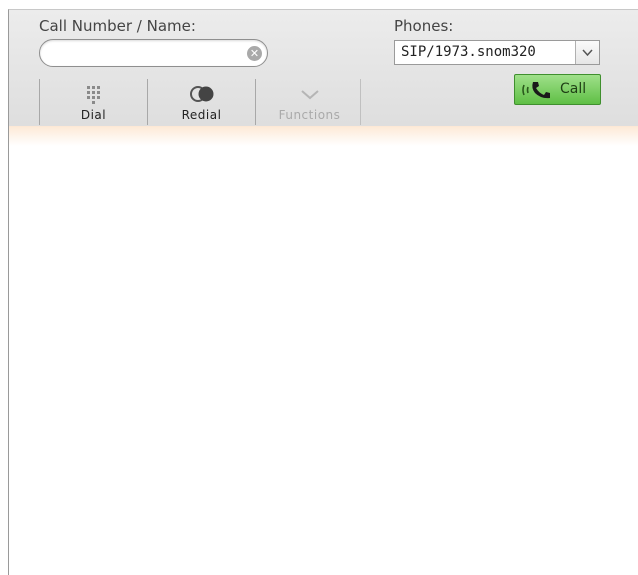  Describe the element at coordinates (309, 115) in the screenshot. I see `functions-label: Functions` at that location.